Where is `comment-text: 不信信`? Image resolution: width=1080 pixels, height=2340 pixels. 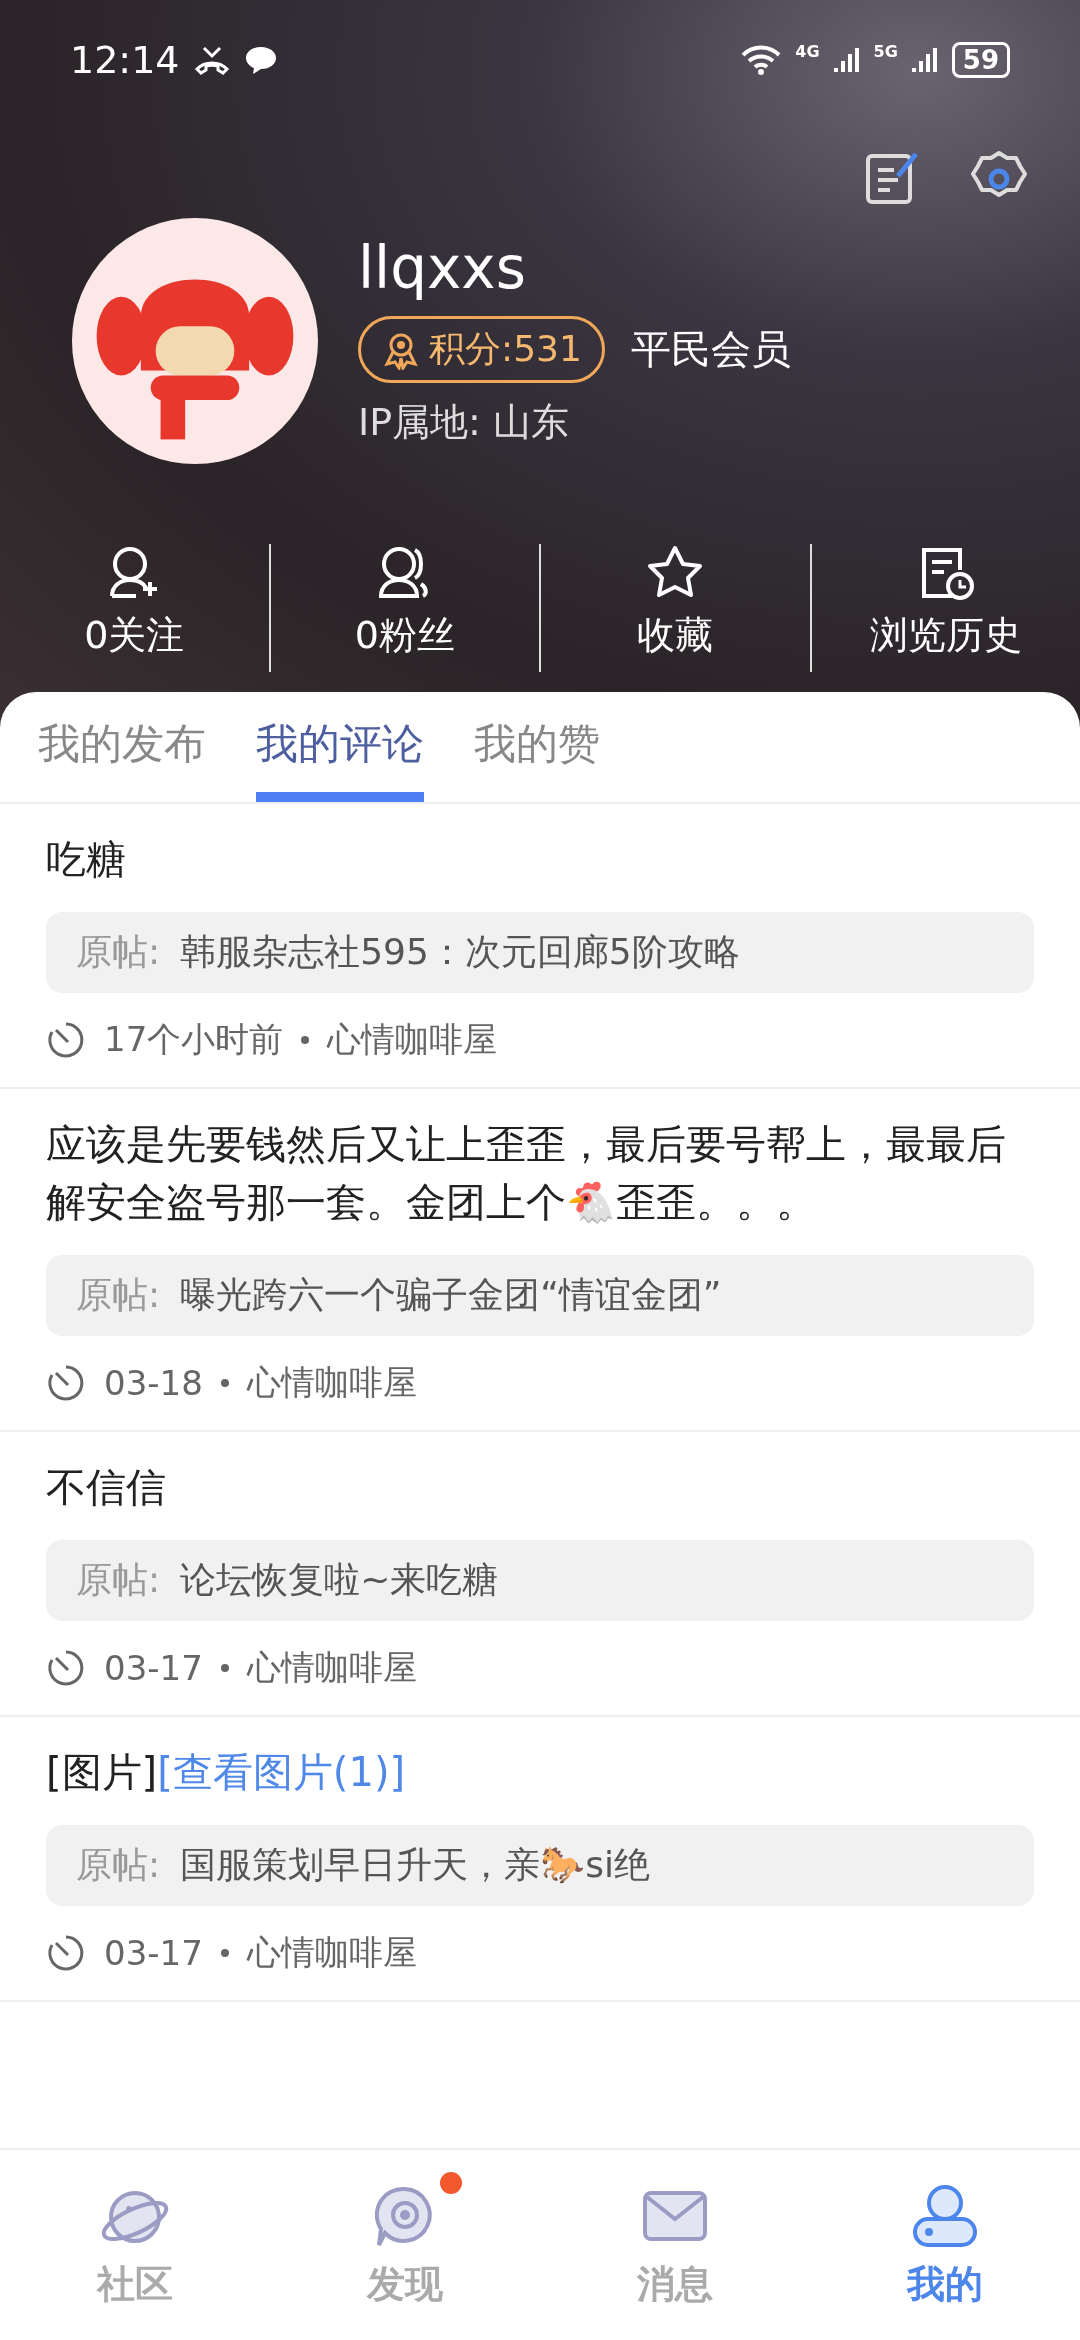
comment-text: 不信信 is located at coordinates (106, 1487).